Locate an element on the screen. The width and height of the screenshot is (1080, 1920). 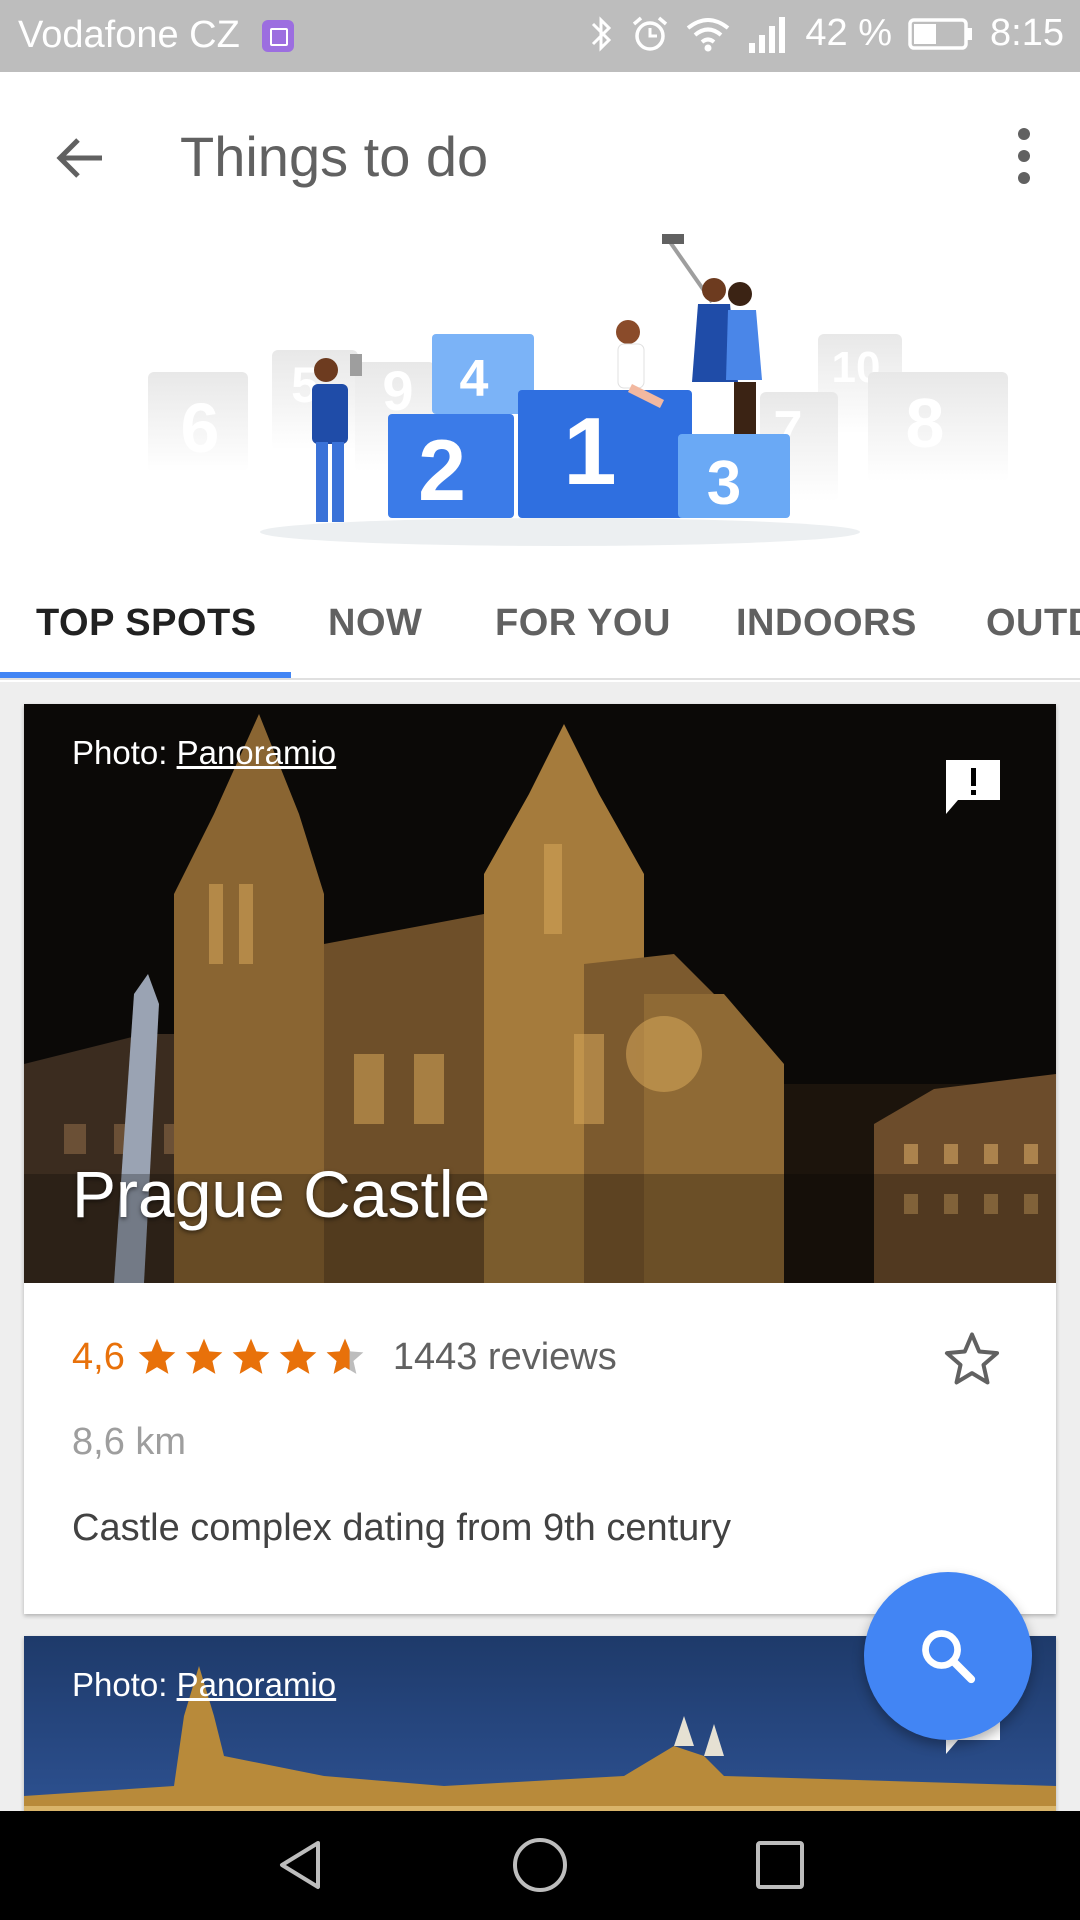
star-outline-icon is located at coordinates (972, 1358).